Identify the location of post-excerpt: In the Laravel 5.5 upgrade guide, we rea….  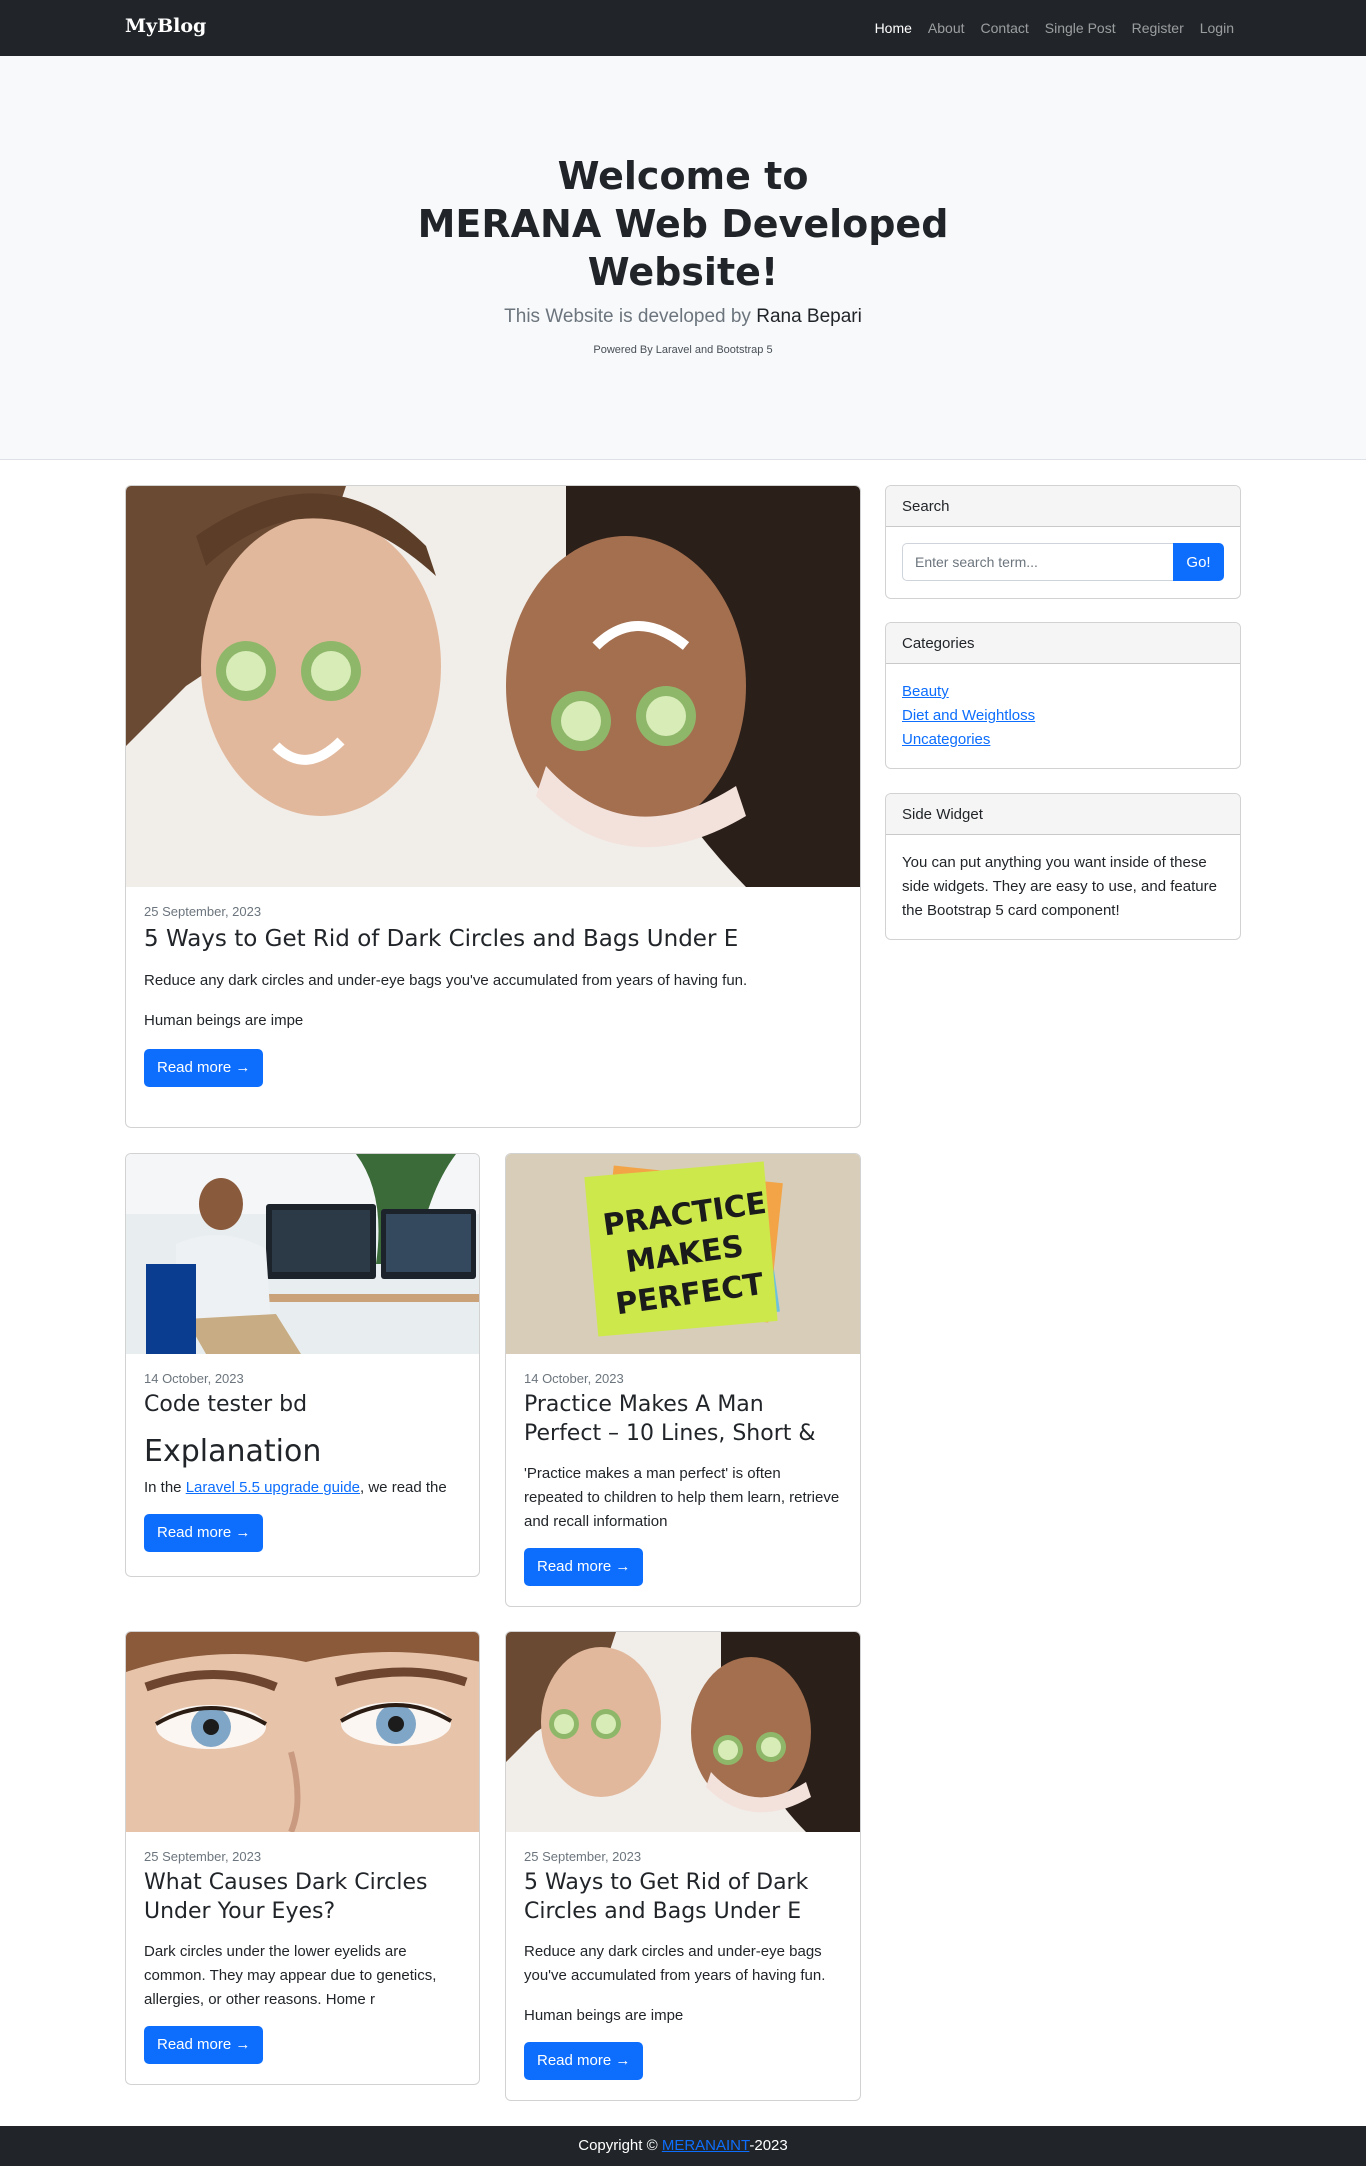
(302, 1488).